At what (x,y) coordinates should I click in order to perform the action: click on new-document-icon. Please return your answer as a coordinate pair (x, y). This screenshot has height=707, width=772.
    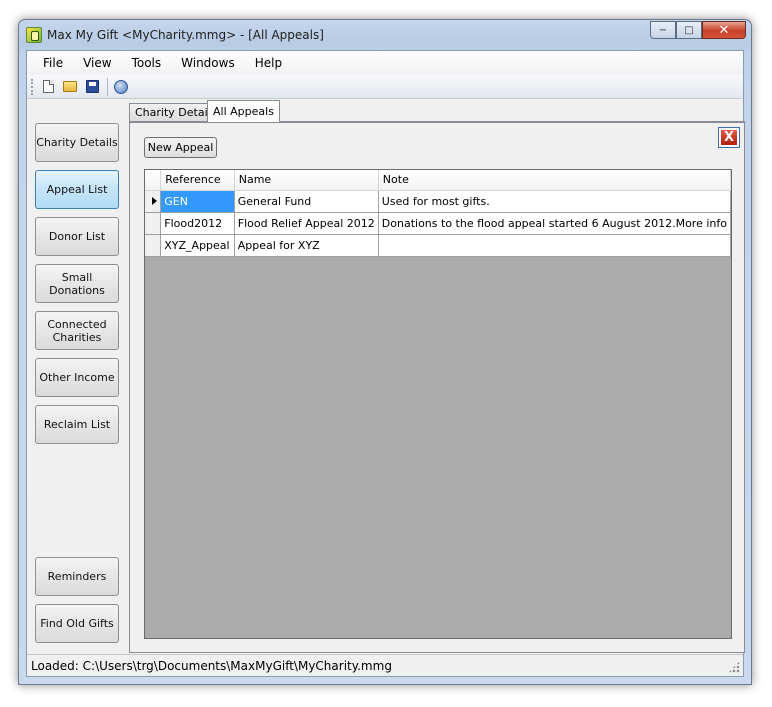
    Looking at the image, I should click on (48, 86).